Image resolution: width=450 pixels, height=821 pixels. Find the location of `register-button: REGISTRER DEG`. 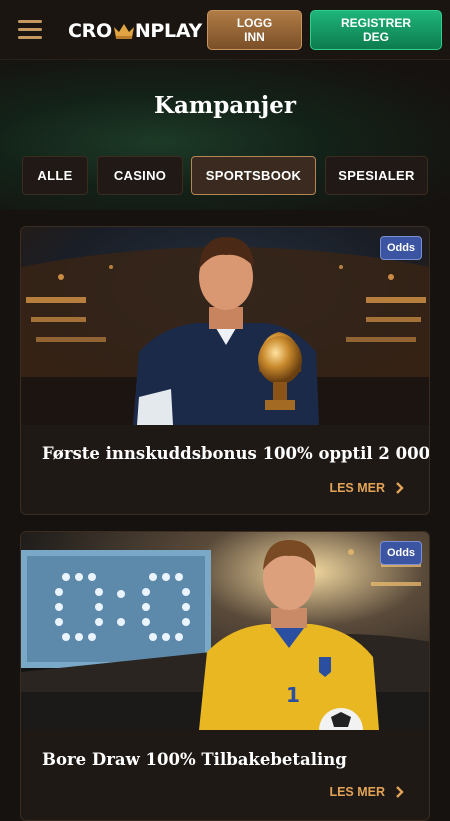

register-button: REGISTRER DEG is located at coordinates (376, 30).